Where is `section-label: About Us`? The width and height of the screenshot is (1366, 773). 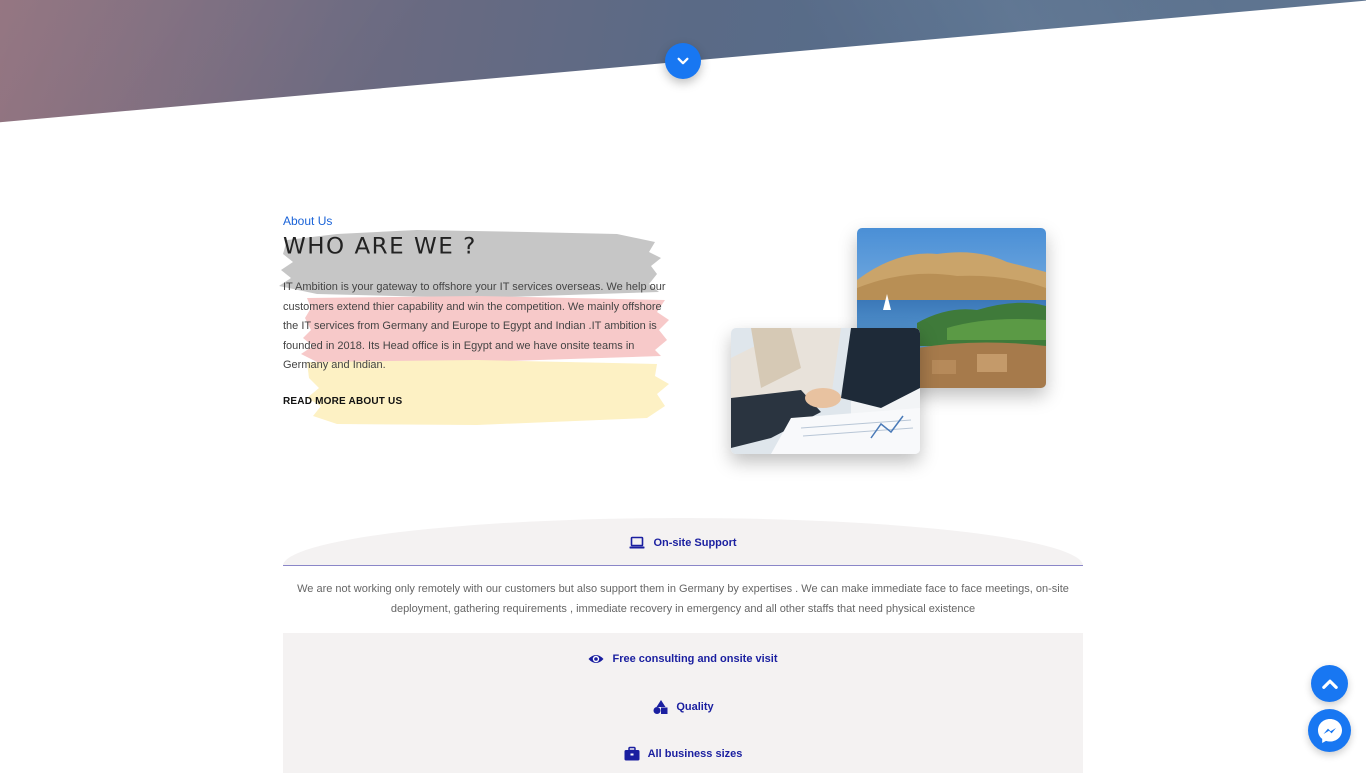 section-label: About Us is located at coordinates (308, 221).